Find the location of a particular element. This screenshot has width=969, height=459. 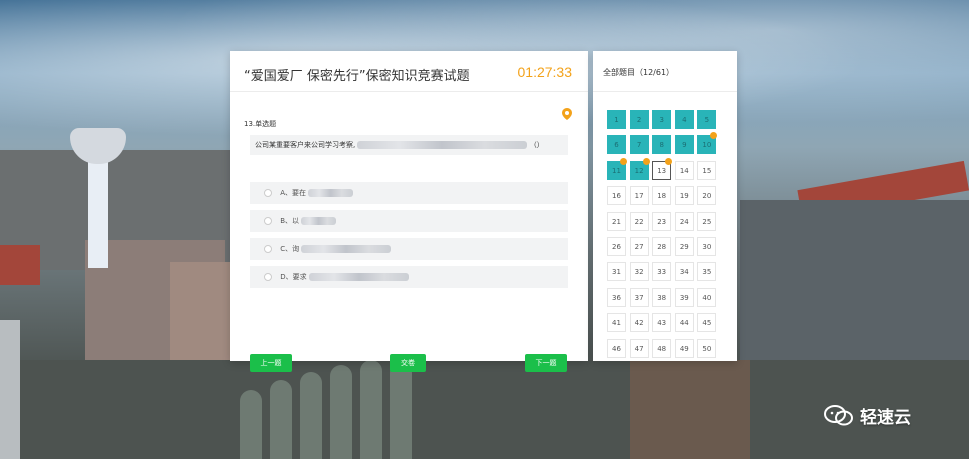

question-number-cell: 23 is located at coordinates (662, 221).